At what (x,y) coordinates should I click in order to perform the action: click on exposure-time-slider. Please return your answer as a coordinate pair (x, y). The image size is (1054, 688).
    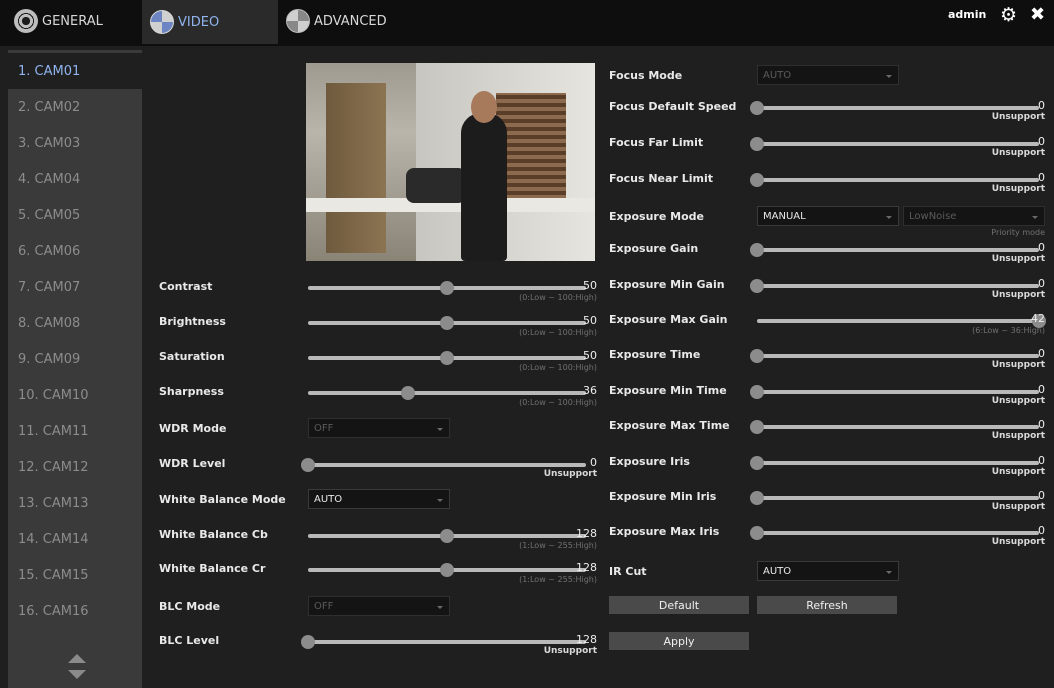
    Looking at the image, I should click on (894, 356).